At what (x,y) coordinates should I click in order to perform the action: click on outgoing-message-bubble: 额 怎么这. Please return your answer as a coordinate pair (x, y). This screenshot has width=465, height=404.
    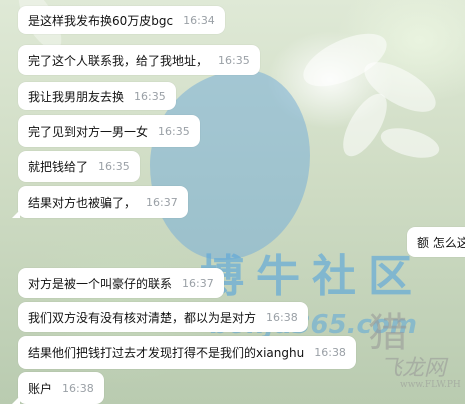
    Looking at the image, I should click on (436, 242).